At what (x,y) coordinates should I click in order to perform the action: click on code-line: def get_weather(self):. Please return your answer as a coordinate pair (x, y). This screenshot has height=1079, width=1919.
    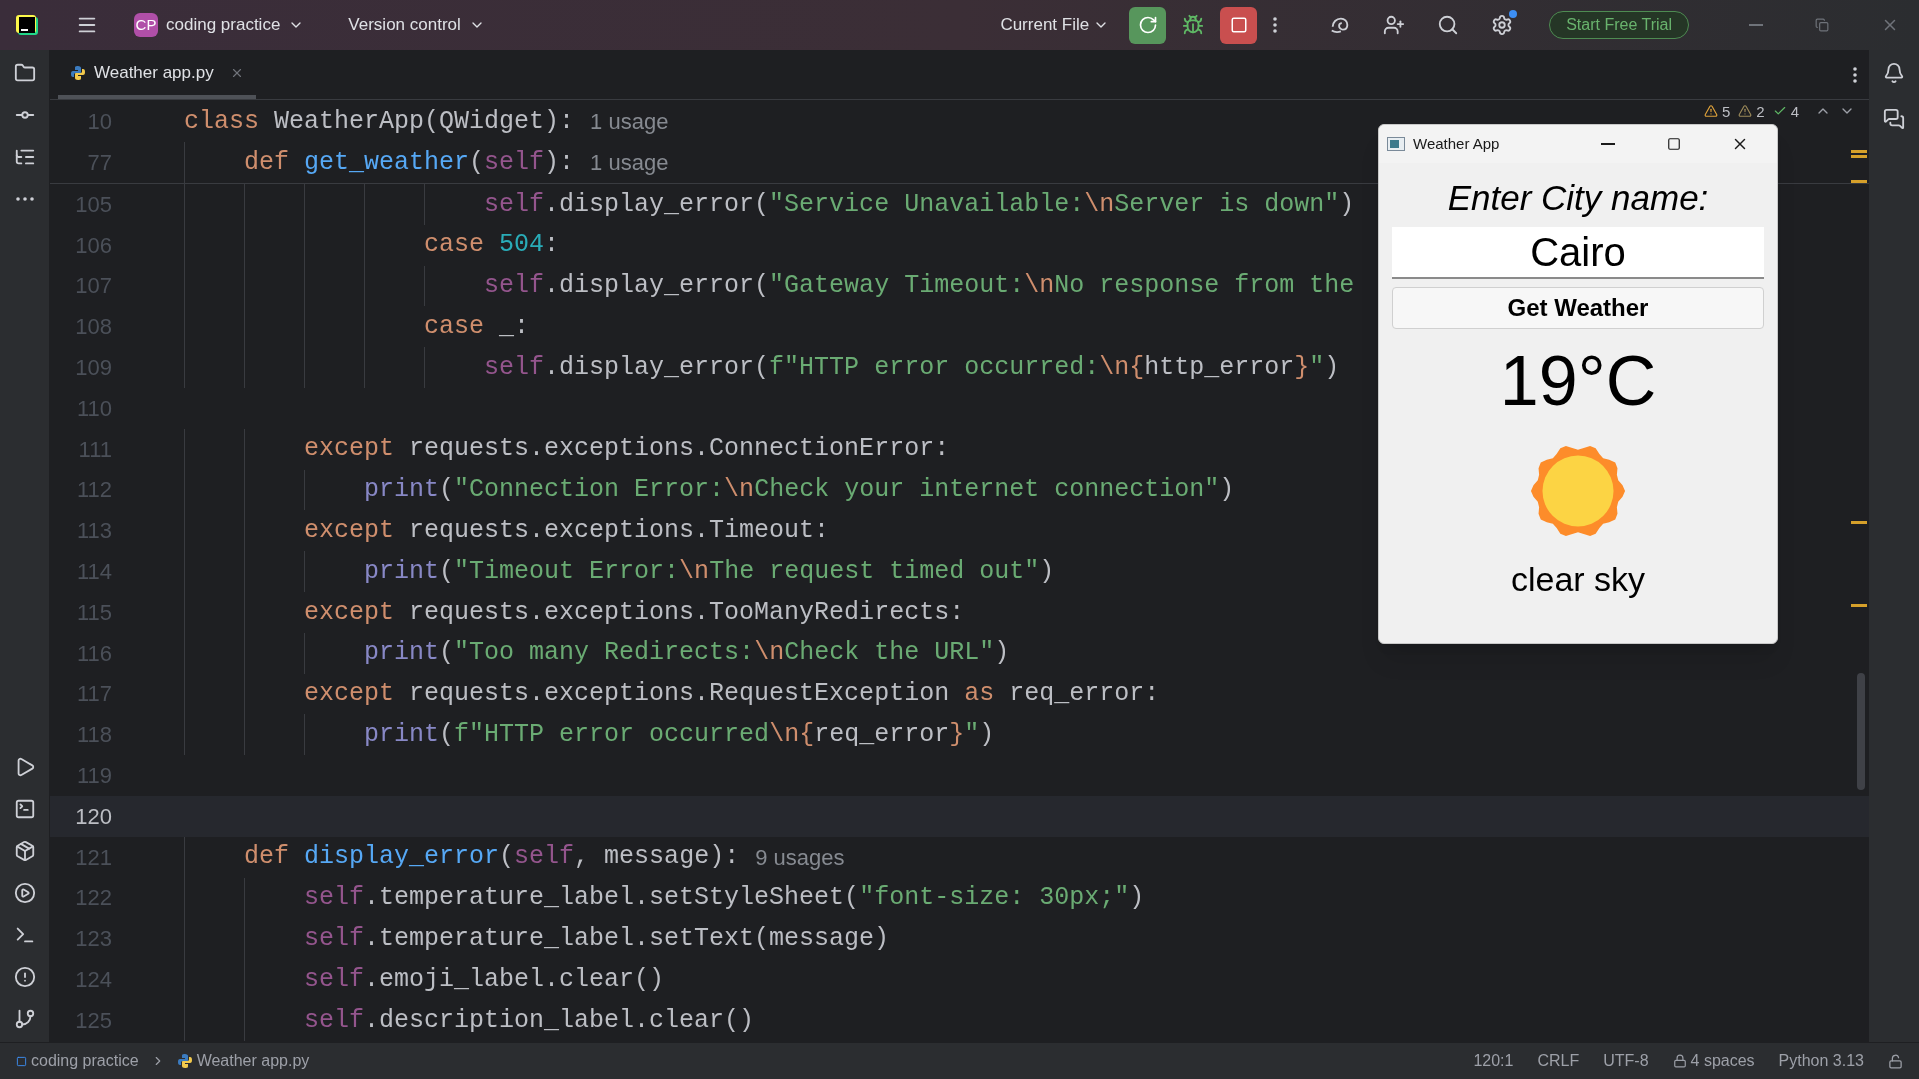
    Looking at the image, I should click on (409, 162).